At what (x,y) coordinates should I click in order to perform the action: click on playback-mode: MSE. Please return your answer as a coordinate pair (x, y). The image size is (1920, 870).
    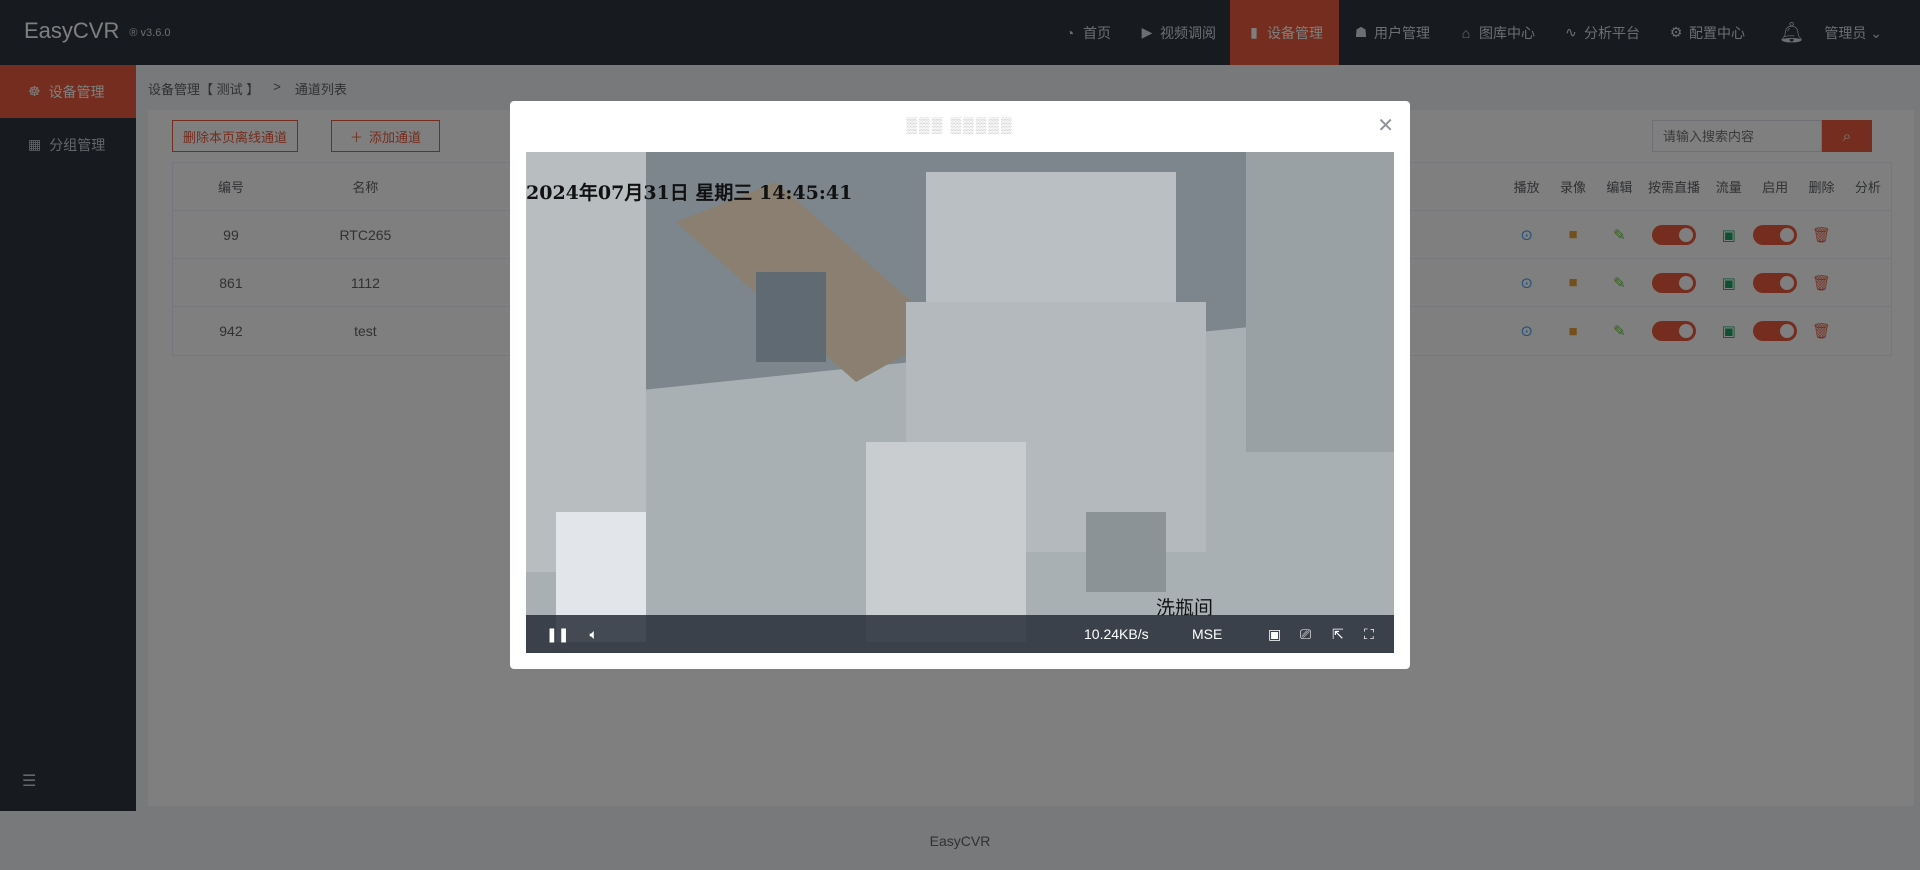
    Looking at the image, I should click on (1207, 634).